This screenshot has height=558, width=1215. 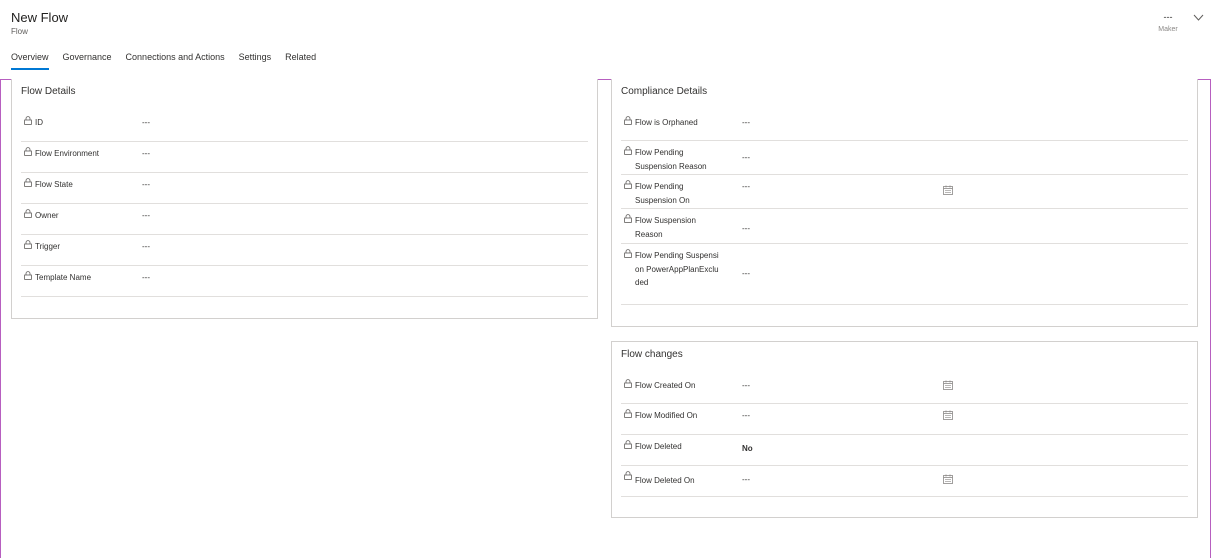 I want to click on field-label: Flow Pending Suspension Reason, so click(x=671, y=159).